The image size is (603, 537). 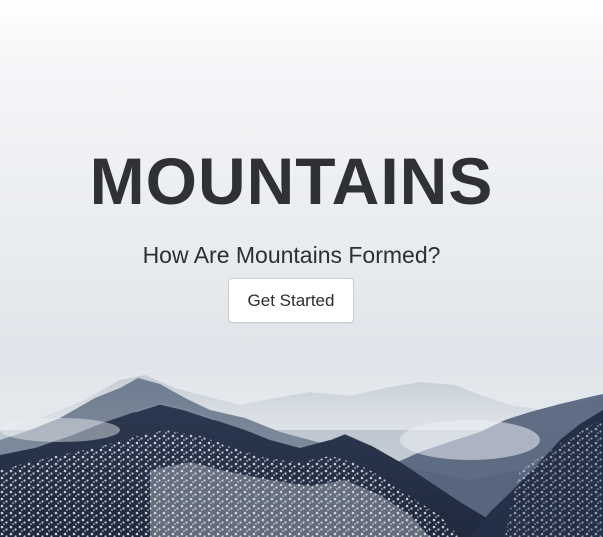 What do you see at coordinates (291, 255) in the screenshot?
I see `hero-subtitle: How Are Mountains Formed?` at bounding box center [291, 255].